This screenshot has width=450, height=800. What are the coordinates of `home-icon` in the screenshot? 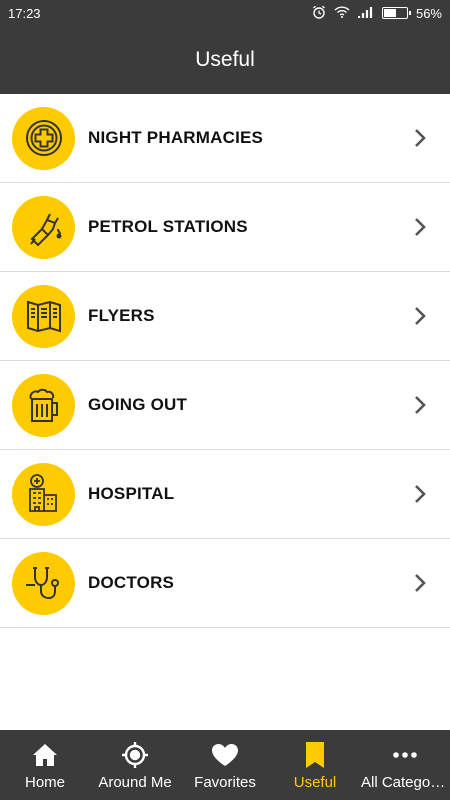 It's located at (45, 755).